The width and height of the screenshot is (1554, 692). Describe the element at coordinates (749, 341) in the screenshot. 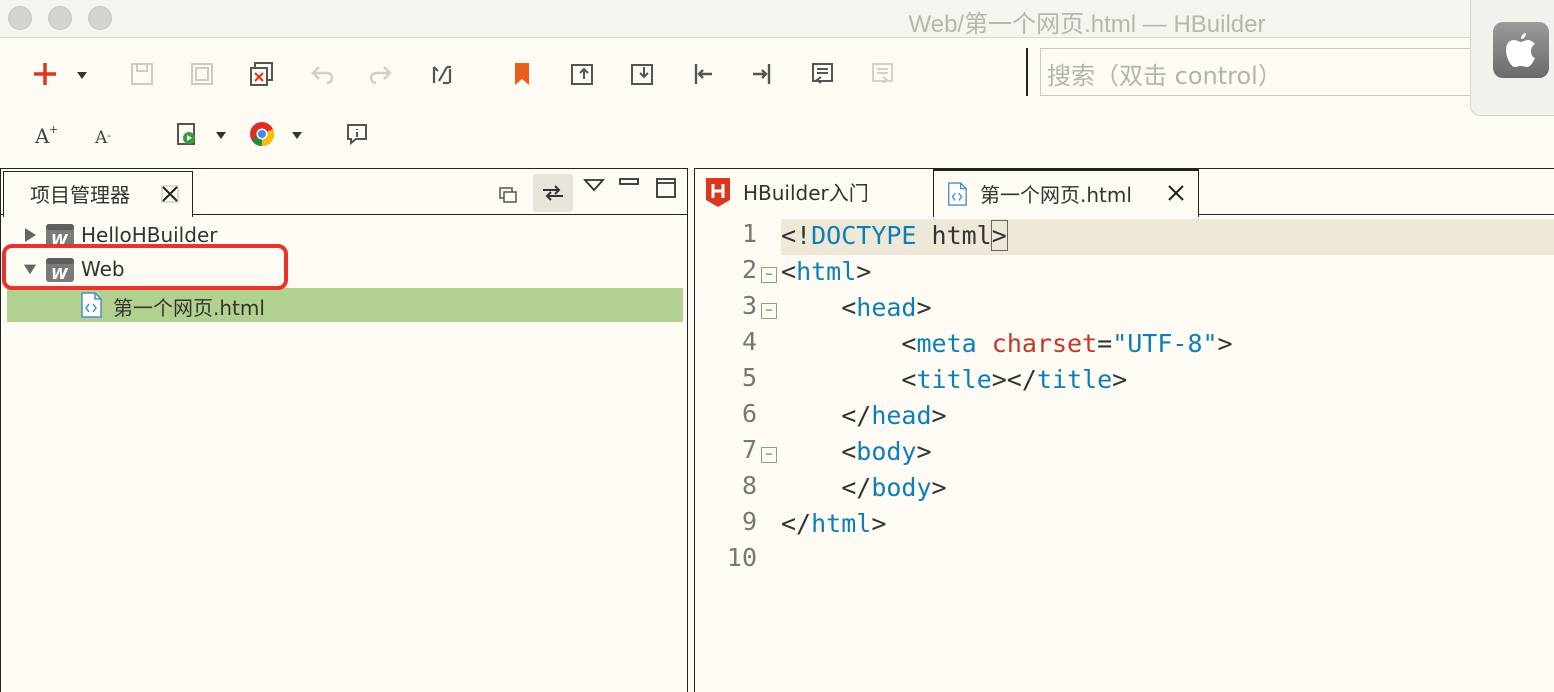

I see `line-number: 4` at that location.